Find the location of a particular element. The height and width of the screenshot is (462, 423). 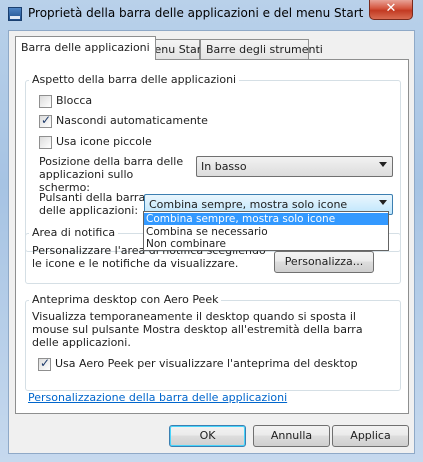

dropdown-option: Combina se necessario is located at coordinates (266, 232).